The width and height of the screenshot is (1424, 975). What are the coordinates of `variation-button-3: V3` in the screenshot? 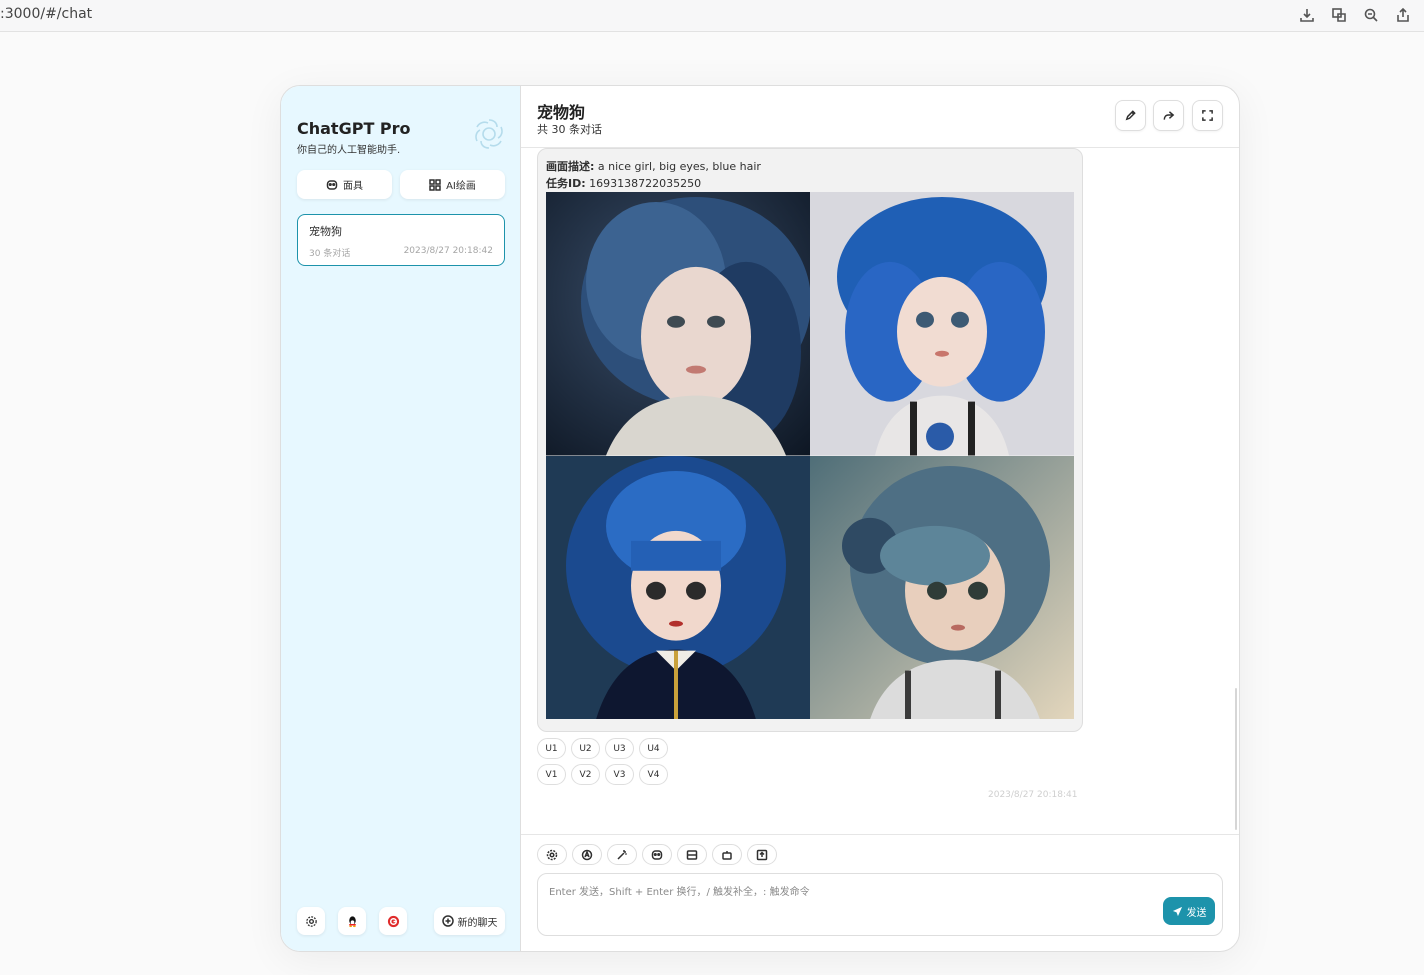 It's located at (619, 774).